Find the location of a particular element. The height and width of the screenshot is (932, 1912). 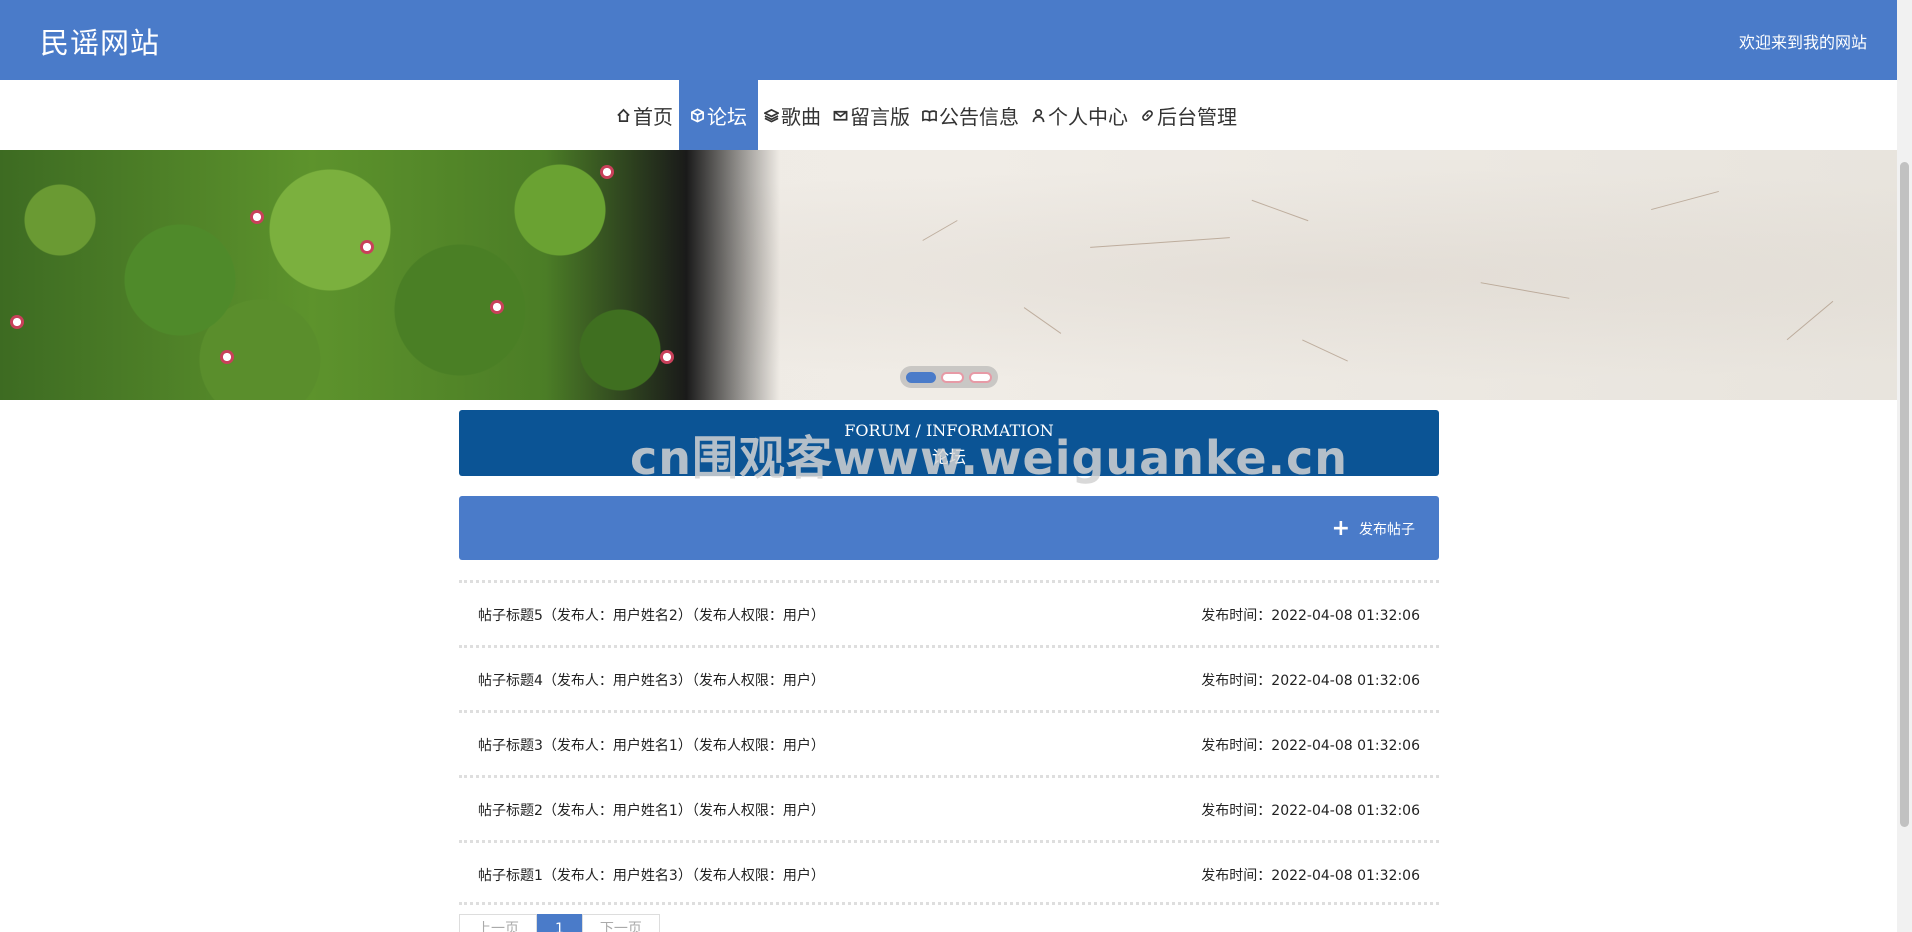

next-page-button: 下一页 is located at coordinates (620, 923).